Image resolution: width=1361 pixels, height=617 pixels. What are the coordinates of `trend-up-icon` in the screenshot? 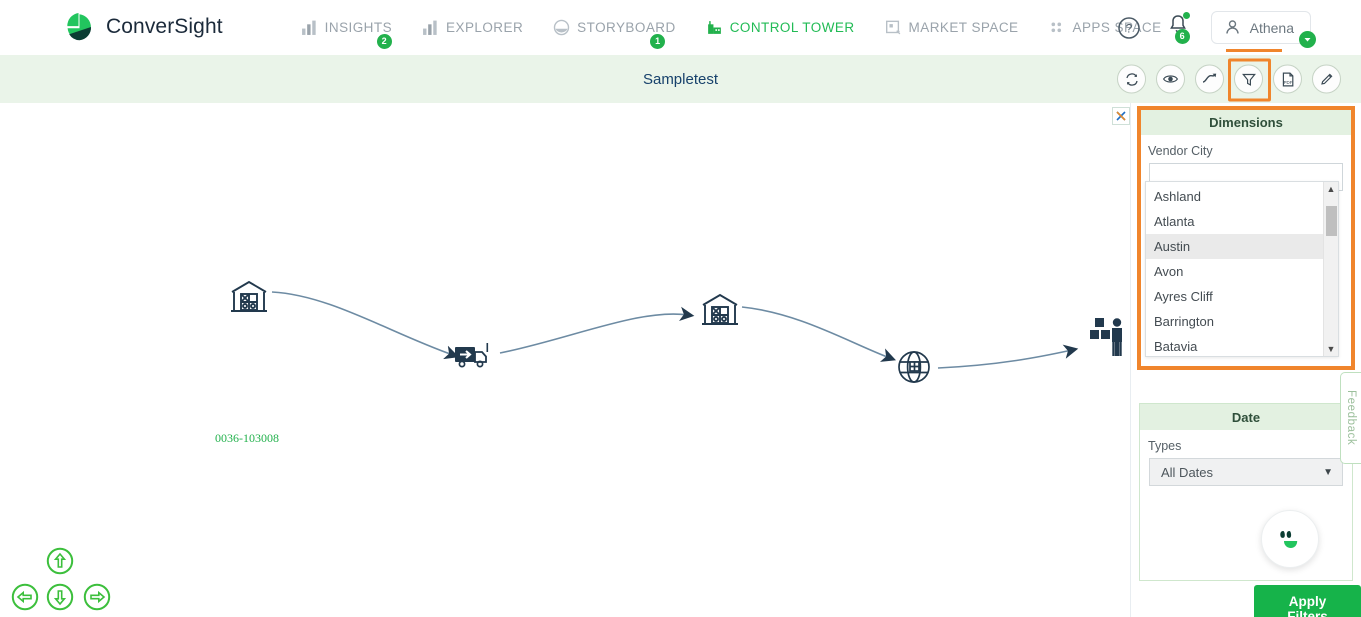 It's located at (1209, 78).